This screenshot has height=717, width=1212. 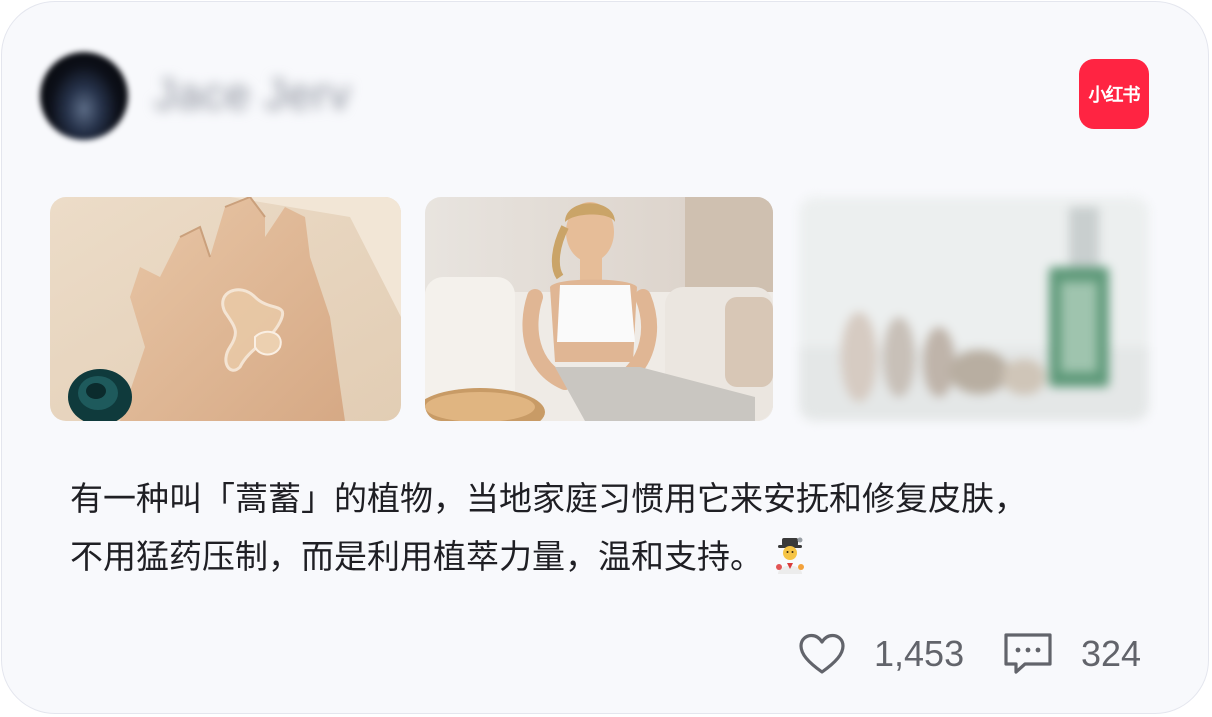 I want to click on comments-count: 324, so click(x=1111, y=653).